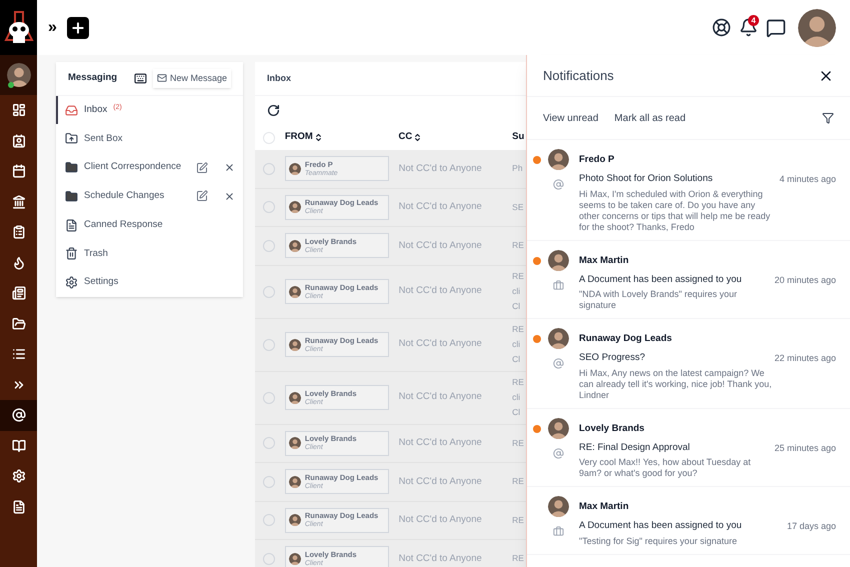 The image size is (850, 567). What do you see at coordinates (753, 20) in the screenshot?
I see `notification-count: 4` at bounding box center [753, 20].